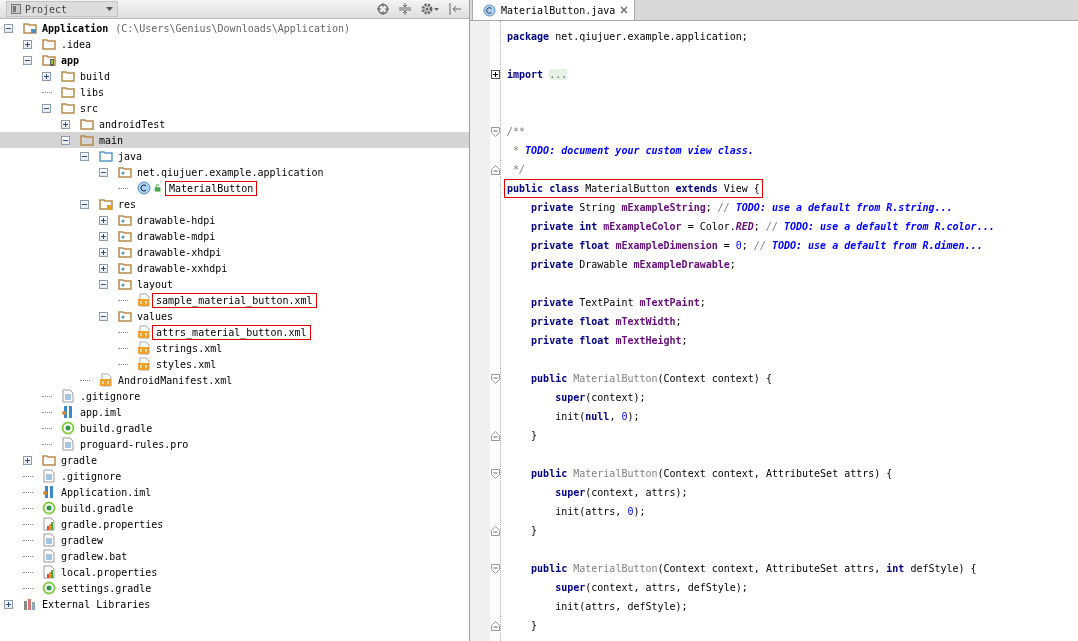  Describe the element at coordinates (92, 92) in the screenshot. I see `tree-item-label: libs` at that location.